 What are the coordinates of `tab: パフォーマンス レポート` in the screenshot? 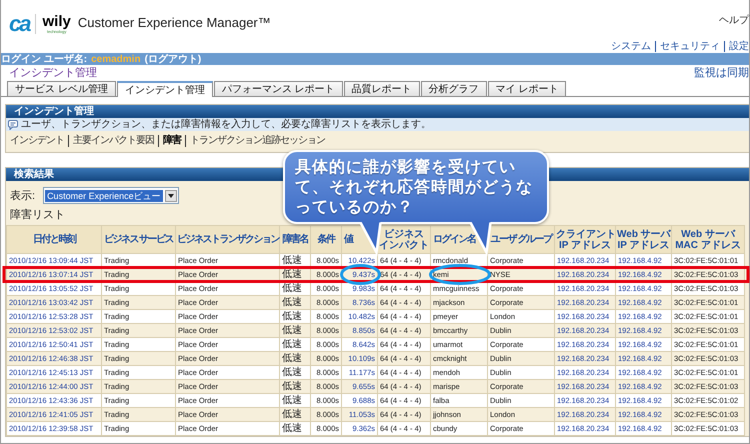 It's located at (278, 88).